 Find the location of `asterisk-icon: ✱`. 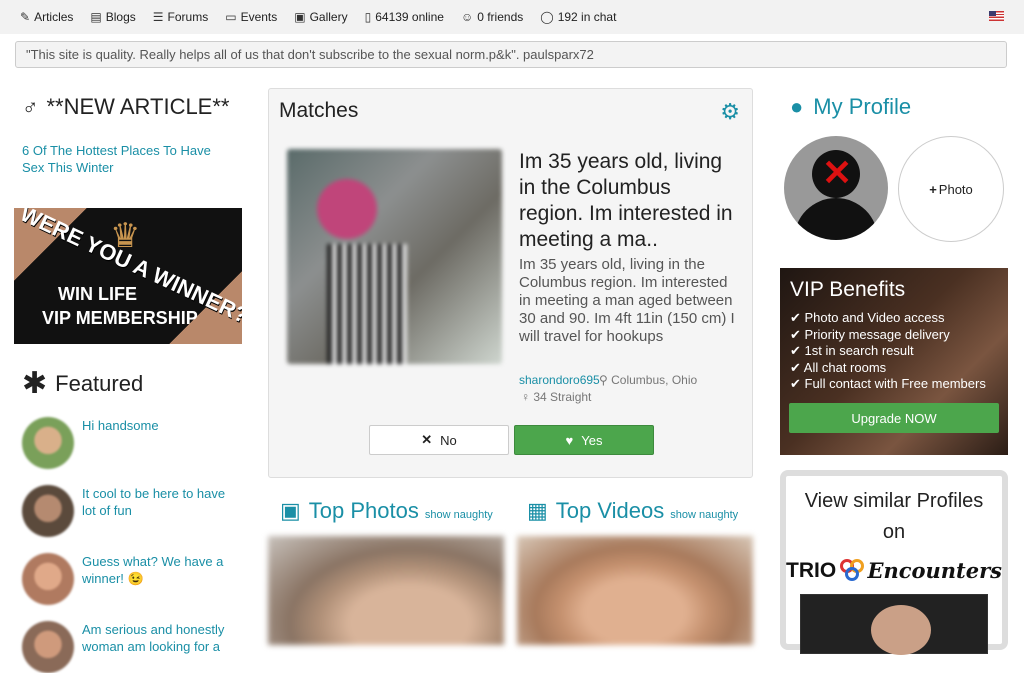

asterisk-icon: ✱ is located at coordinates (35, 383).